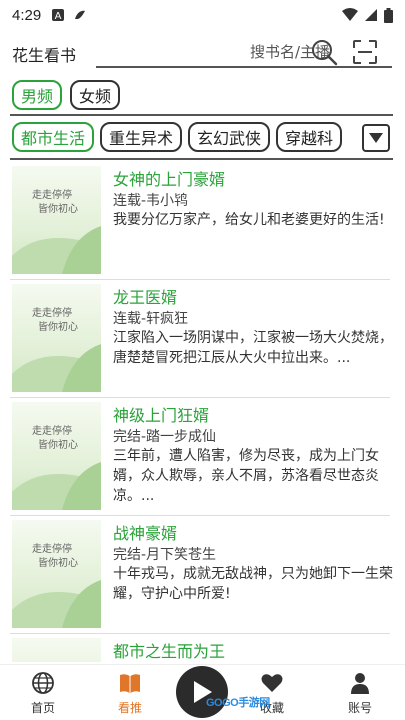 Image resolution: width=405 pixels, height=720 pixels. Describe the element at coordinates (80, 14) in the screenshot. I see `notification-bird-icon` at that location.